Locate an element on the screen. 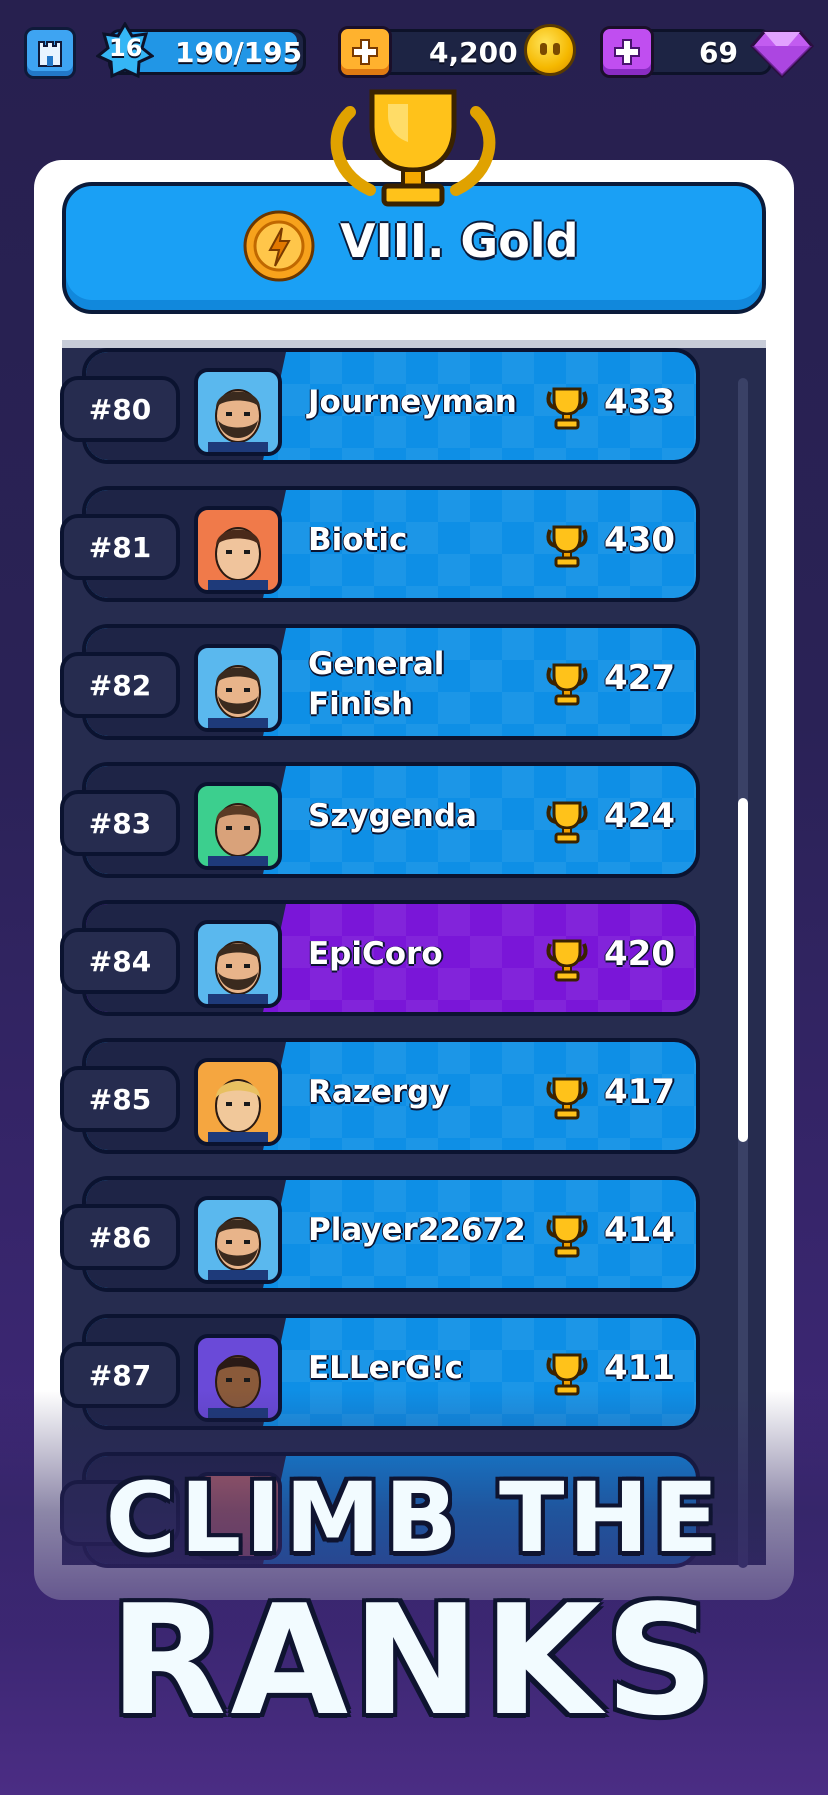 This screenshot has width=828, height=1795. gem-icon is located at coordinates (782, 54).